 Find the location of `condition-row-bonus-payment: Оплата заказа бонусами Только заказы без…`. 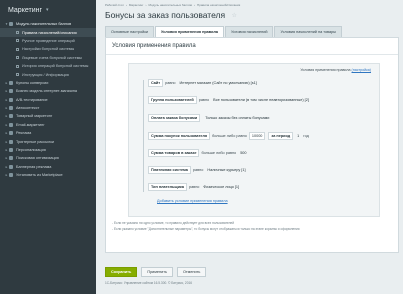

condition-row-bonus-payment: Оплата заказа бонусами Только заказы без… is located at coordinates (209, 118).